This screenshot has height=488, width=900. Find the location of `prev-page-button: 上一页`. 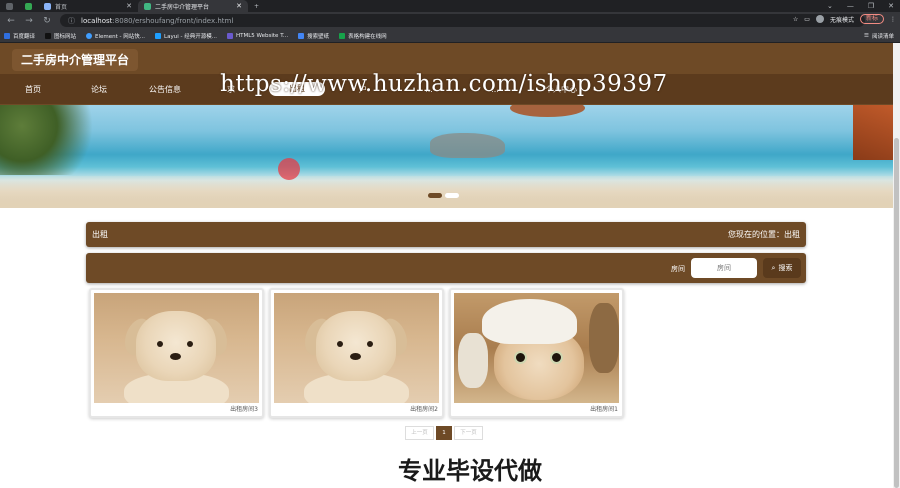

prev-page-button: 上一页 is located at coordinates (419, 433).